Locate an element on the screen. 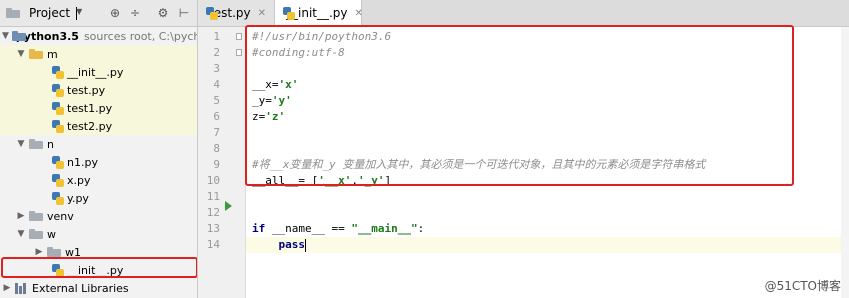 This screenshot has height=298, width=849. tab-label: __init__.py is located at coordinates (317, 13).